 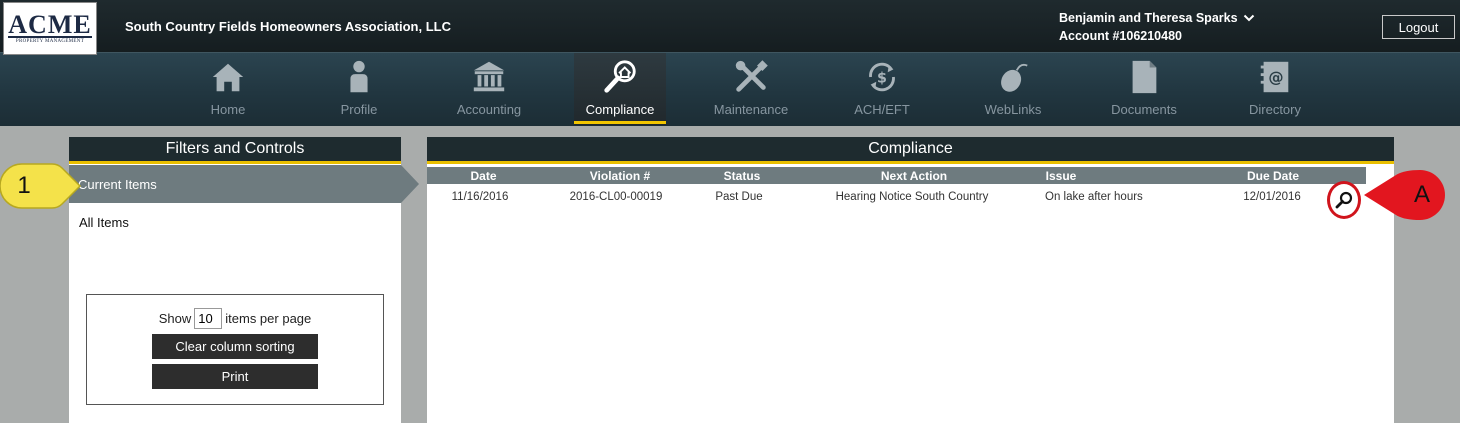 What do you see at coordinates (24, 185) in the screenshot?
I see `callout-1-label: 1` at bounding box center [24, 185].